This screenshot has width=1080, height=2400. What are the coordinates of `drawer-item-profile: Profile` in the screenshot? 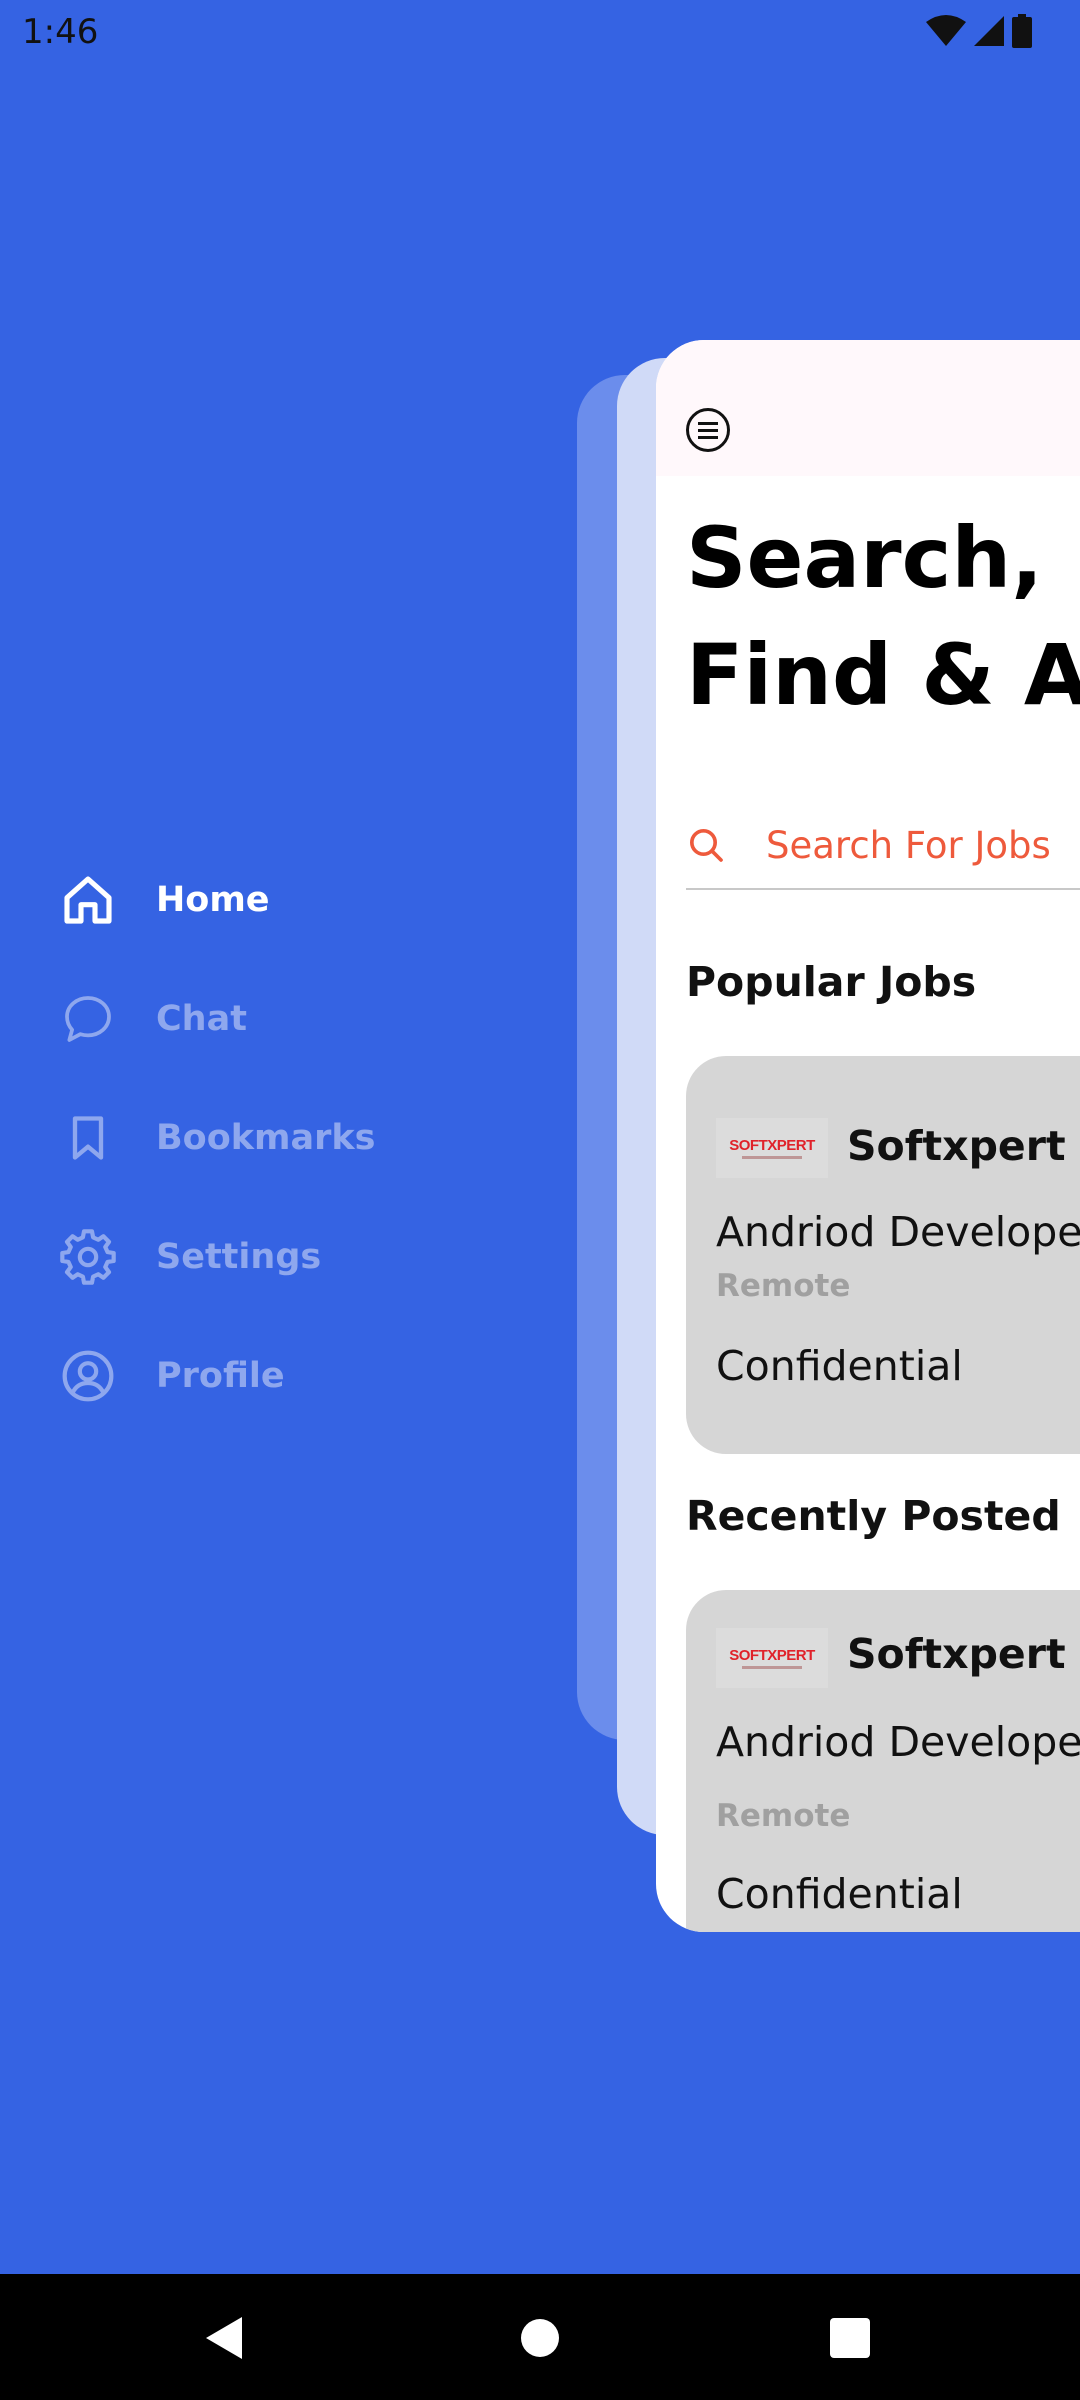 It's located at (218, 1375).